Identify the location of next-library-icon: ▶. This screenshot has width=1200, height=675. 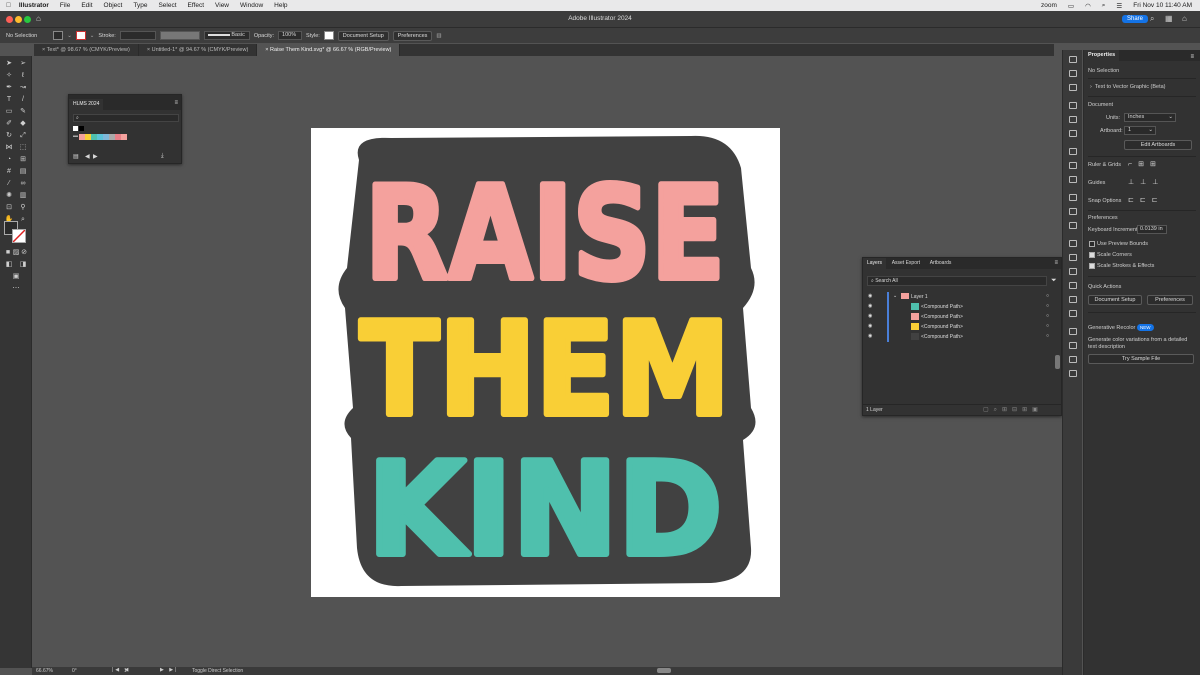
(95, 156).